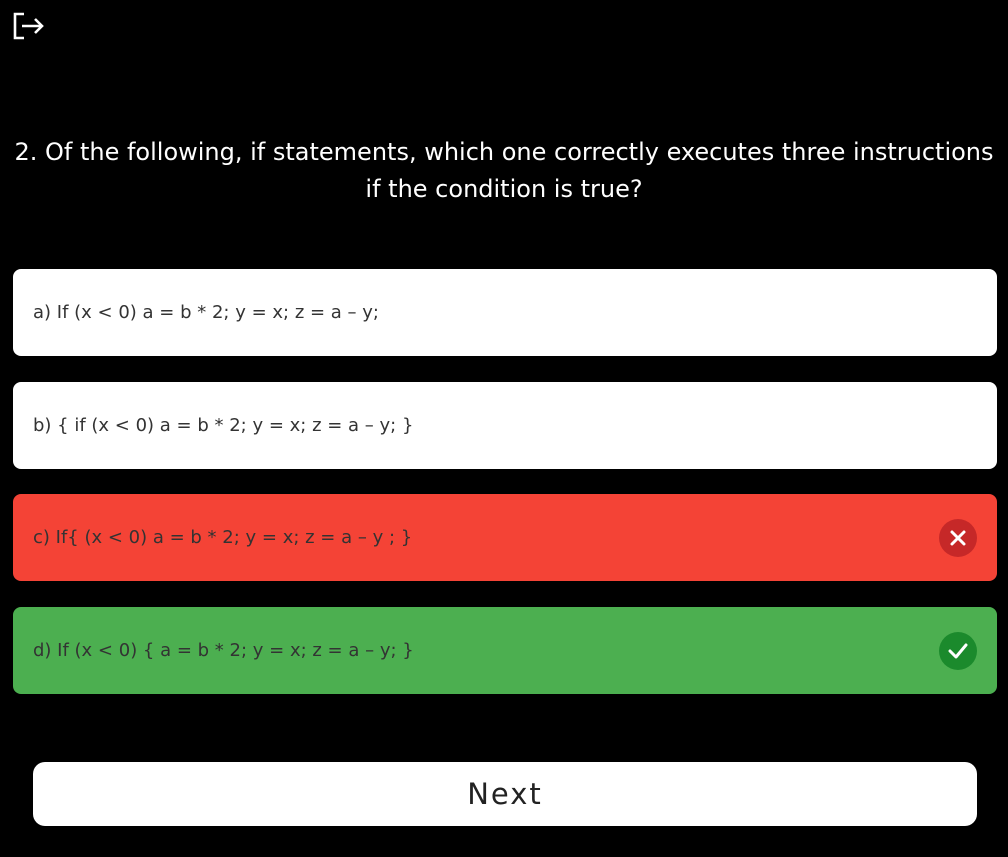 This screenshot has width=1008, height=857. I want to click on next-button: Next, so click(505, 794).